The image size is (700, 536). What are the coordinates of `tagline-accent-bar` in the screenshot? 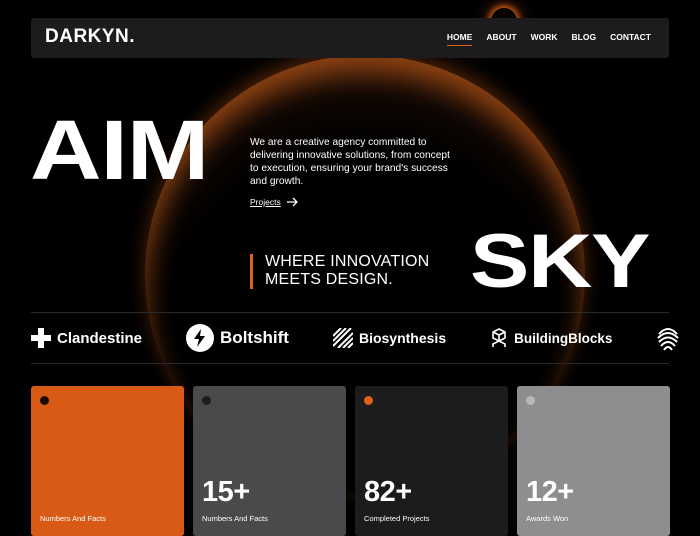 It's located at (251, 271).